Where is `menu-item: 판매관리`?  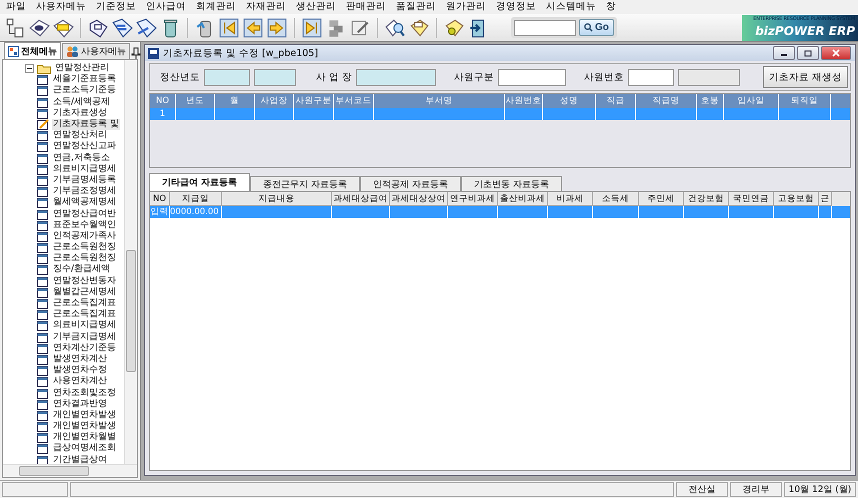 menu-item: 판매관리 is located at coordinates (366, 7).